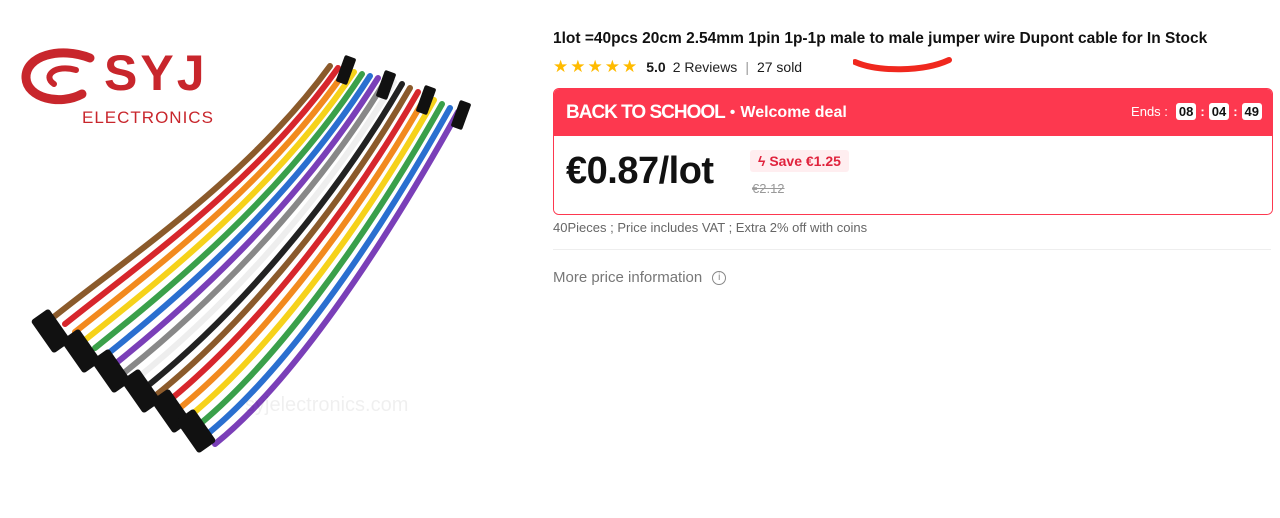 This screenshot has width=1280, height=518. Describe the element at coordinates (628, 277) in the screenshot. I see `more-info-label: More price information` at that location.